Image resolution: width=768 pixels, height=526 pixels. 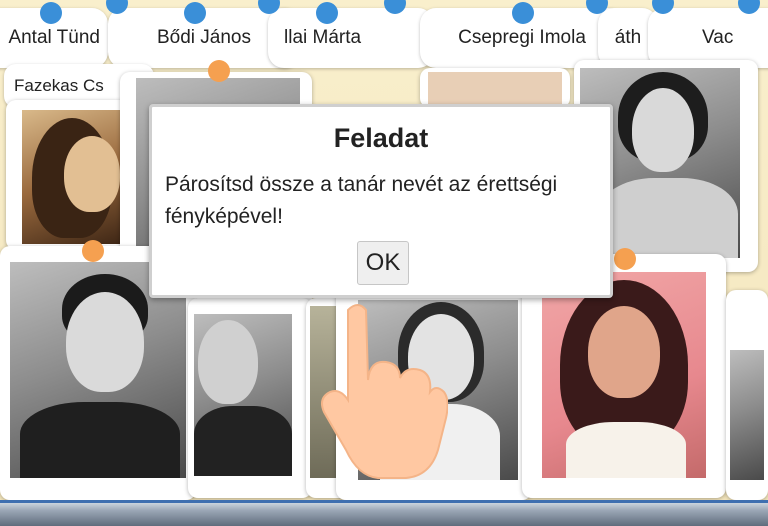 What do you see at coordinates (628, 37) in the screenshot?
I see `name-card-label: áth` at bounding box center [628, 37].